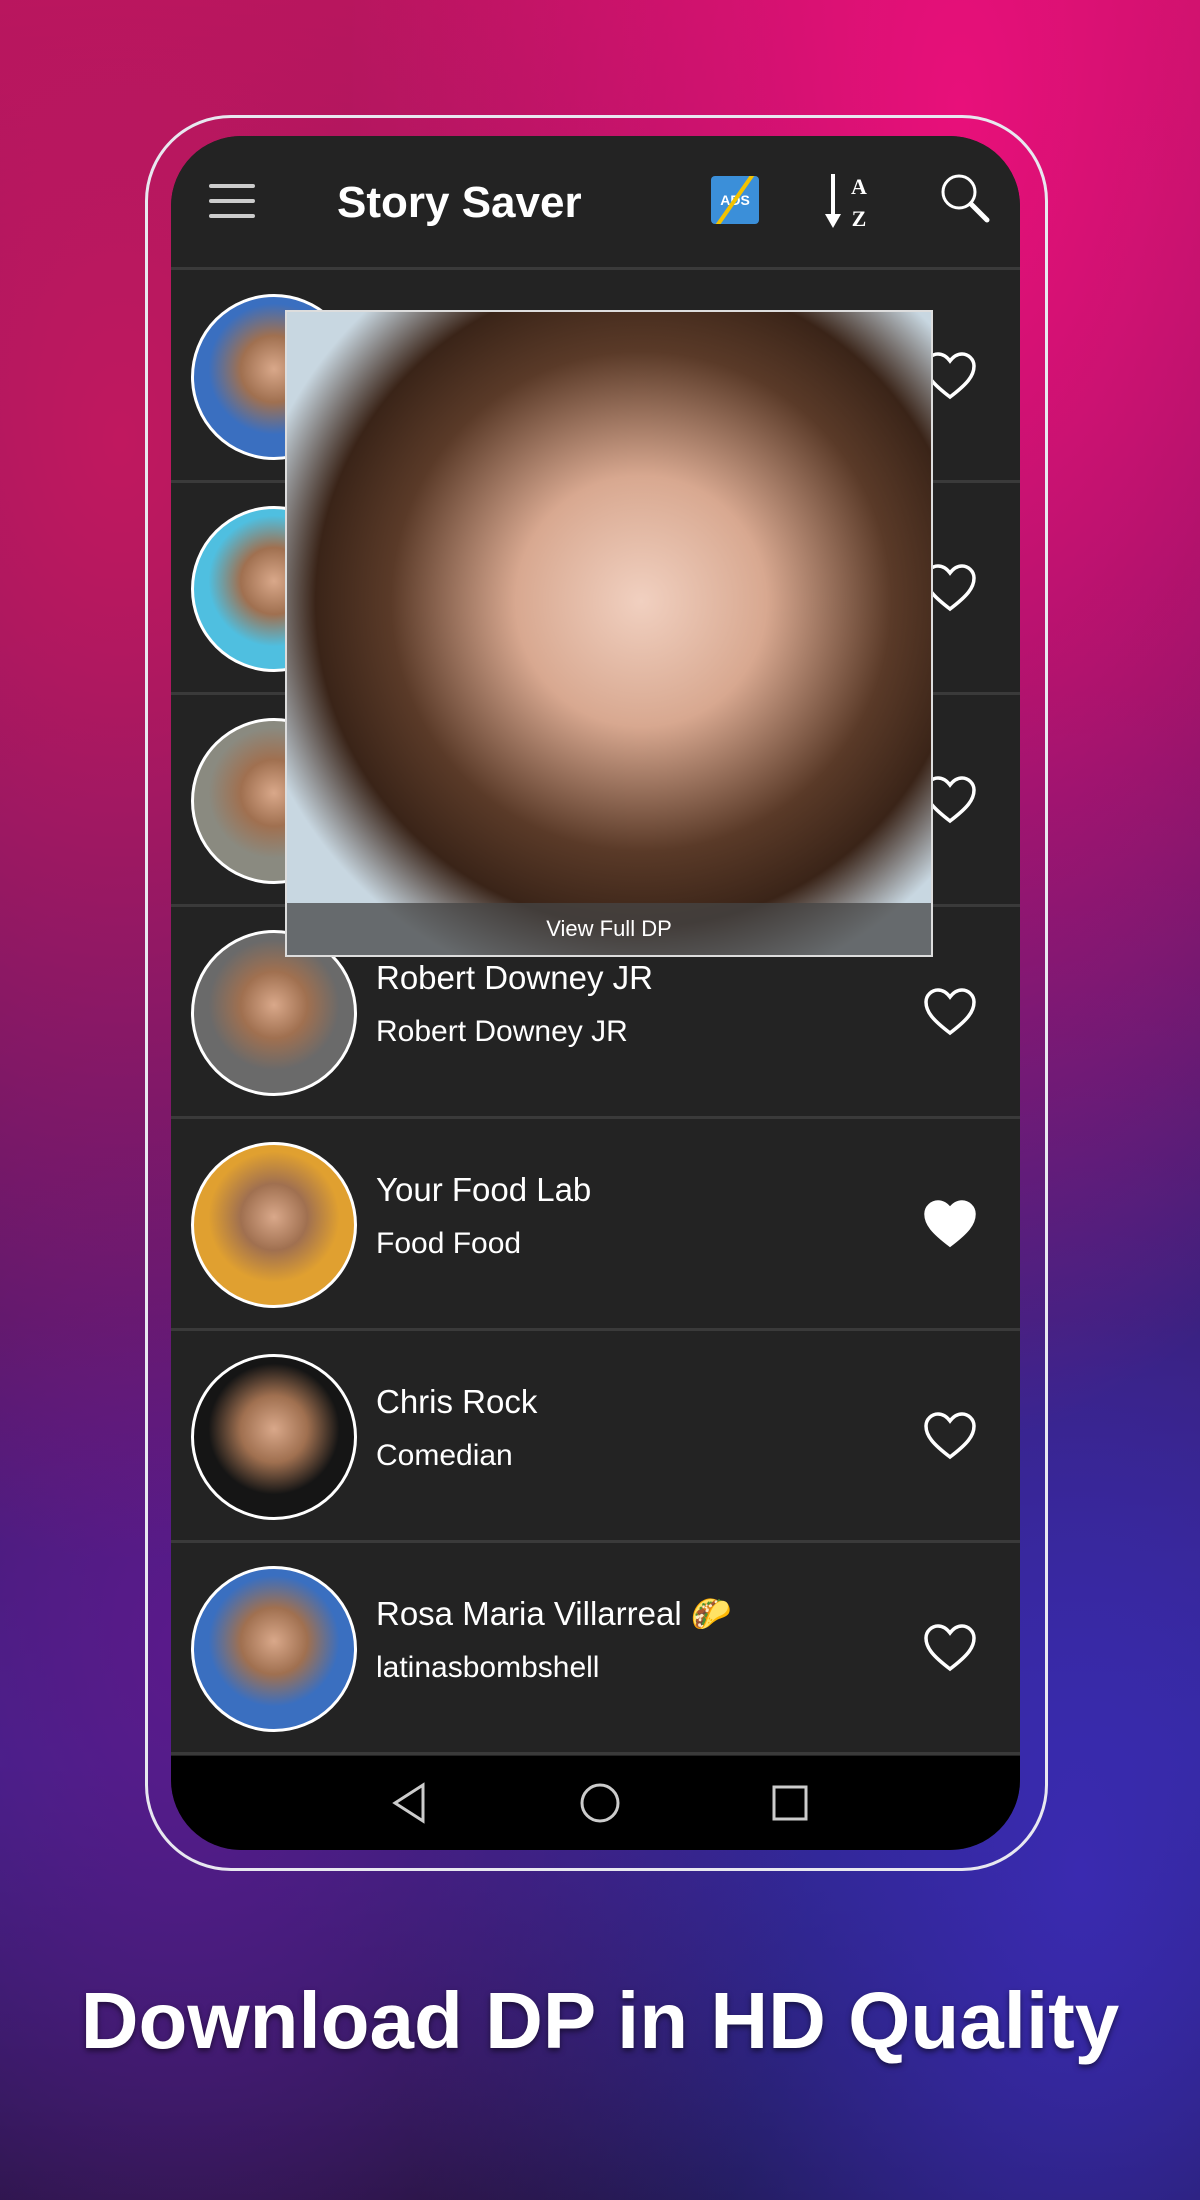  I want to click on recents-icon, so click(790, 1803).